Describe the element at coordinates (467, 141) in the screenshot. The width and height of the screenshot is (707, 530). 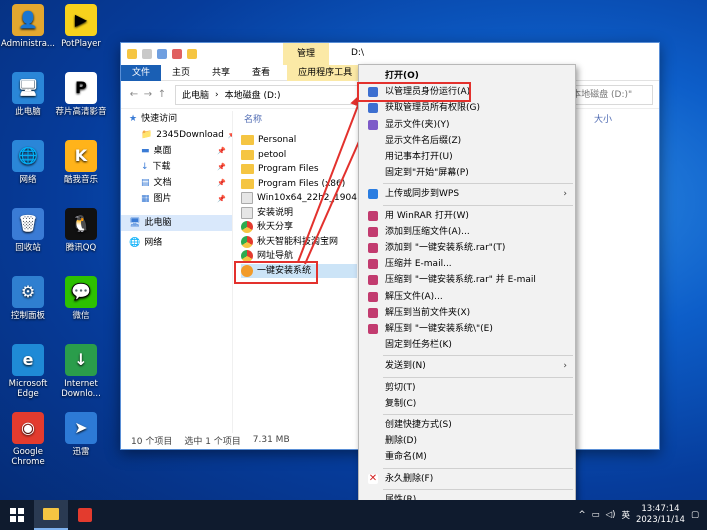
I see `menu-item: 显示文件名后缀(Z)` at that location.